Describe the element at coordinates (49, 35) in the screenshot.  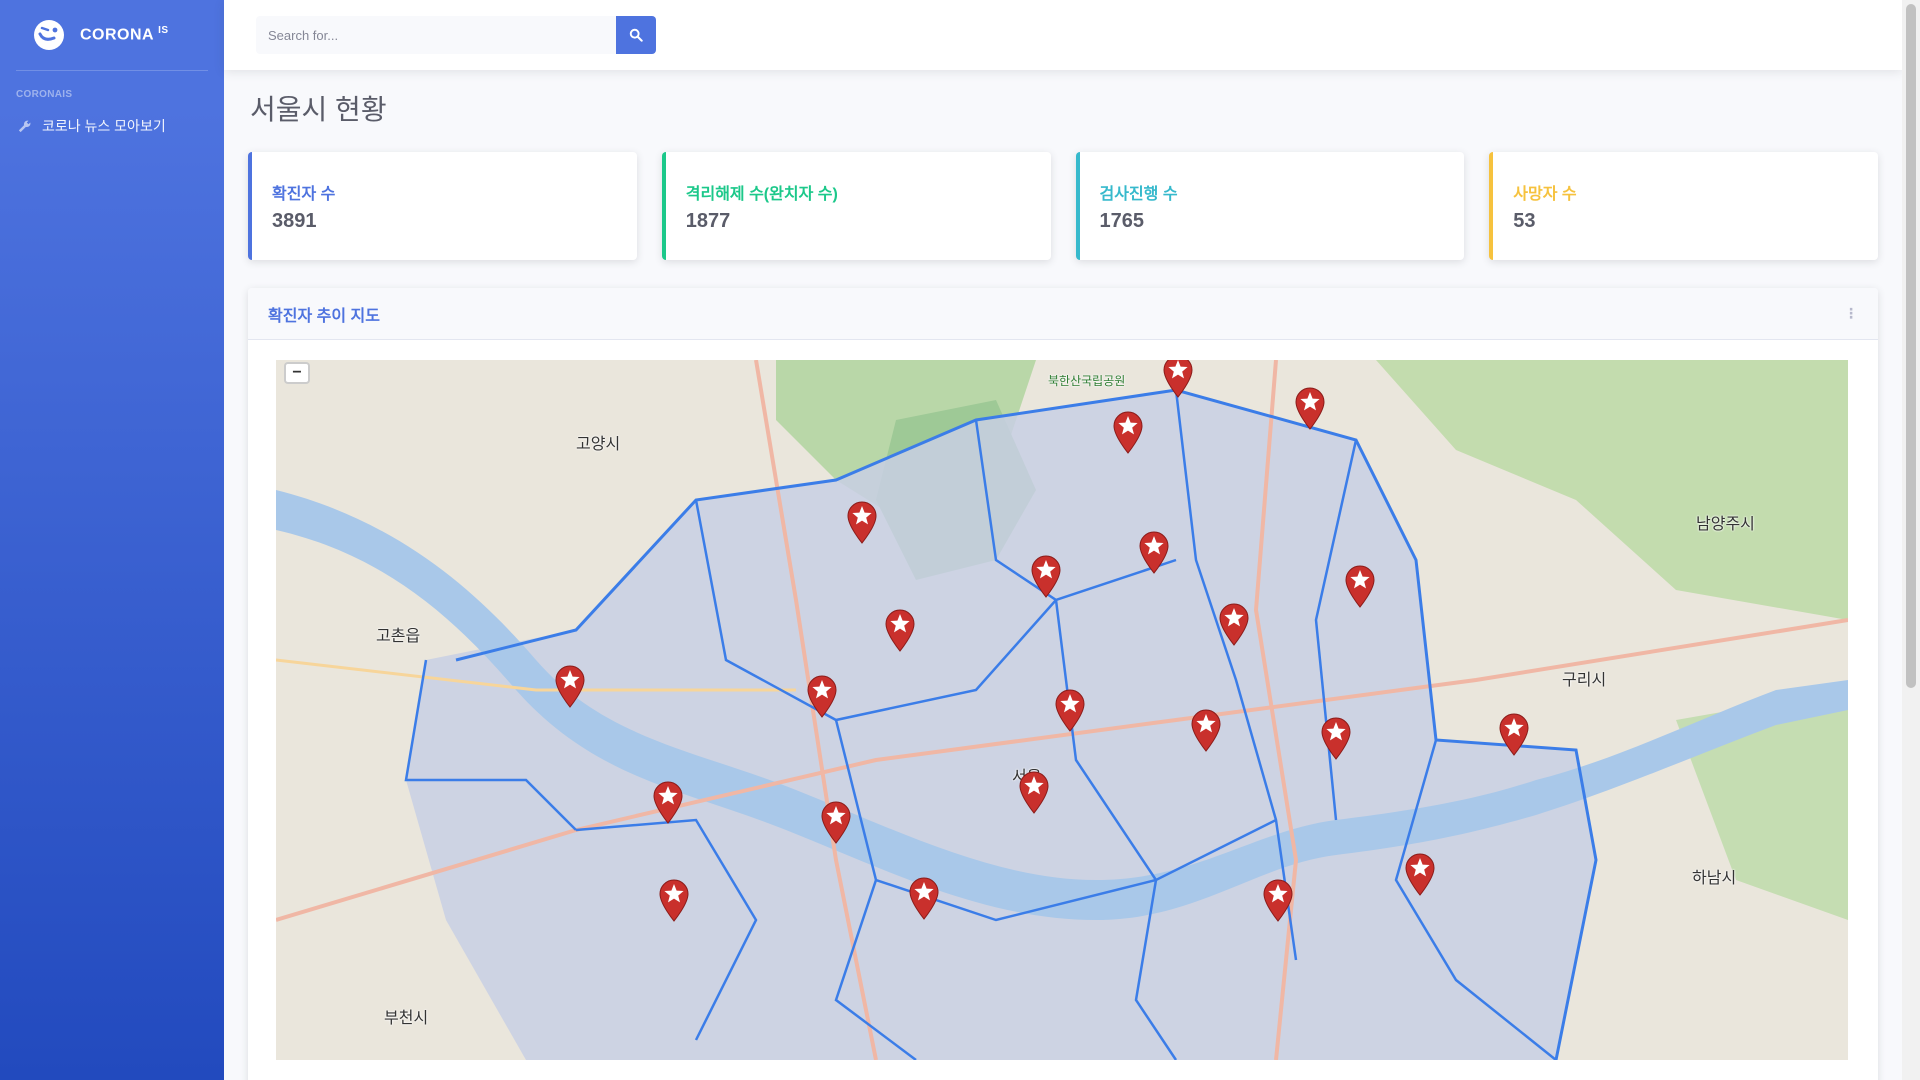
I see `laugh-wink-icon` at that location.